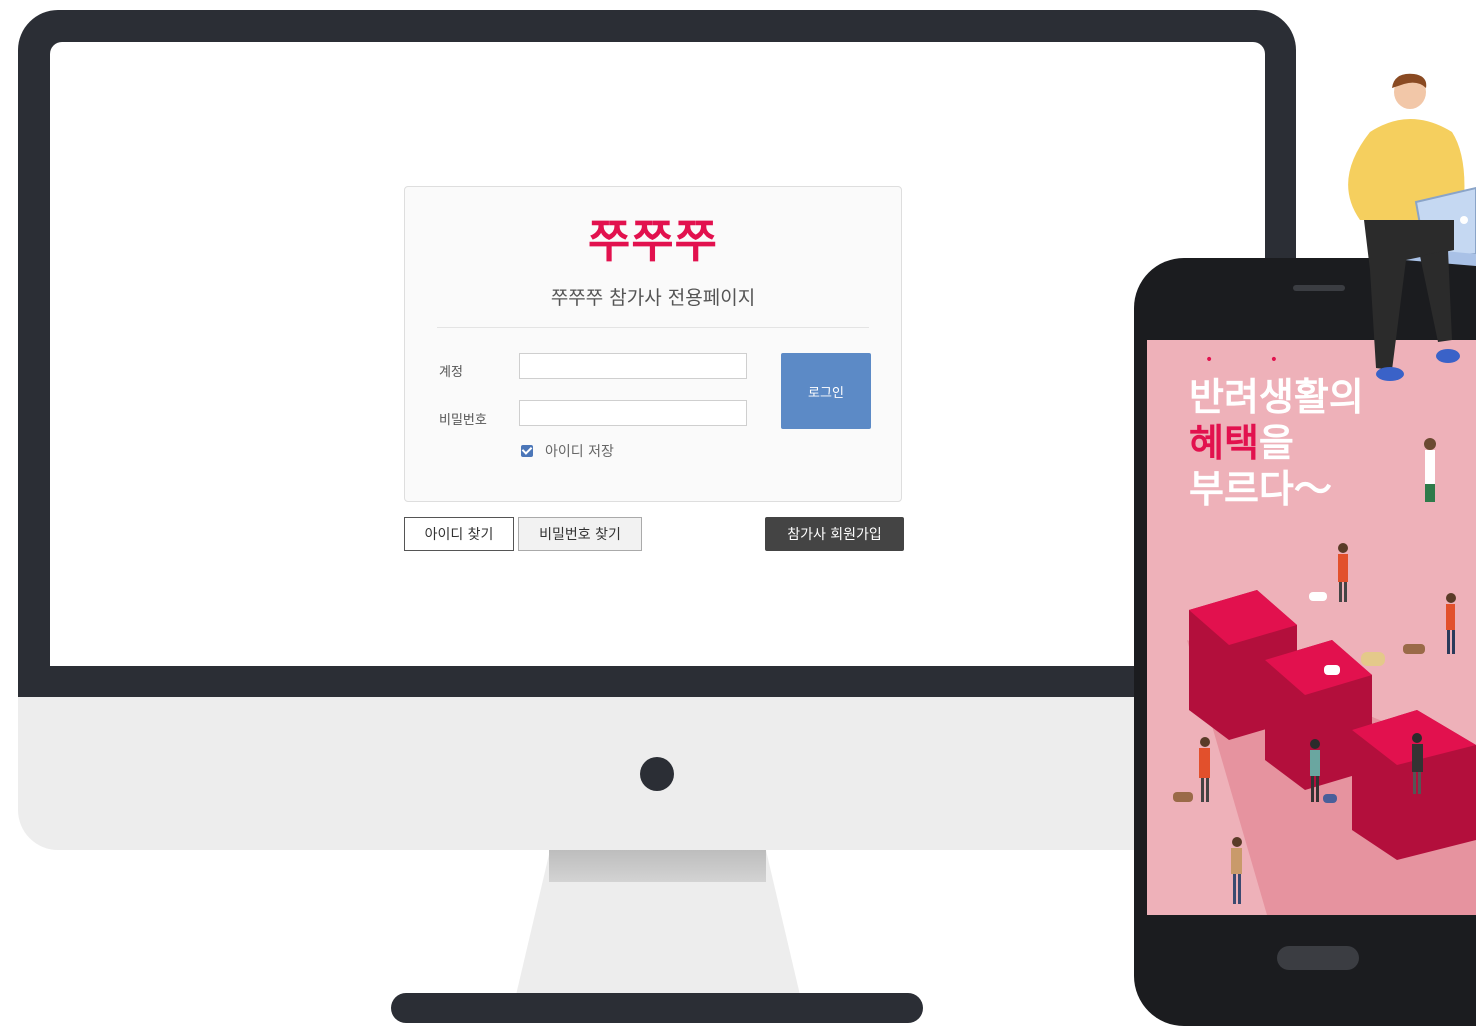 The width and height of the screenshot is (1476, 1026). Describe the element at coordinates (579, 452) in the screenshot. I see `remember-id-label: 아이디 저장` at that location.